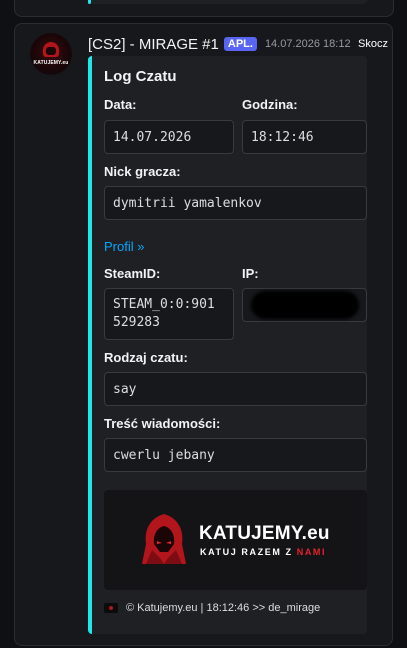  Describe the element at coordinates (169, 314) in the screenshot. I see `steamid-value: STEAM_0:0:901 529283` at that location.